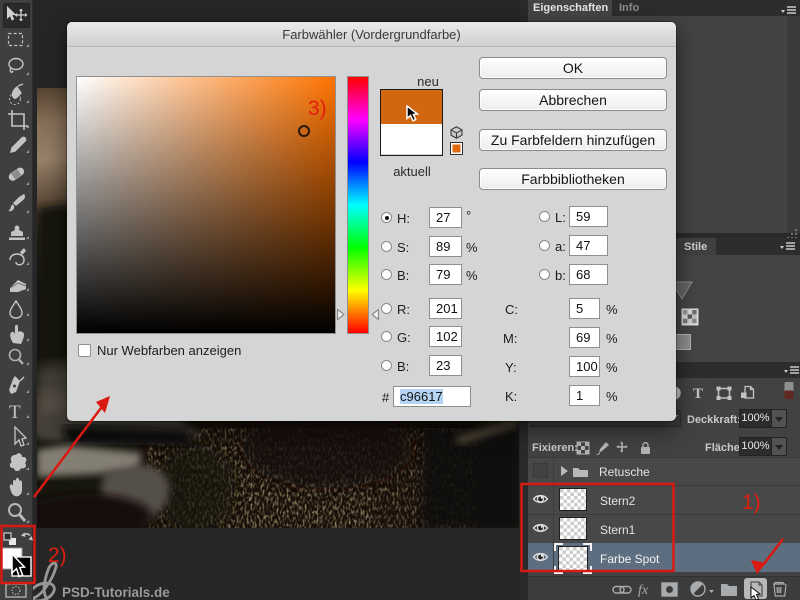  What do you see at coordinates (643, 590) in the screenshot?
I see `svg-text: fx` at bounding box center [643, 590].